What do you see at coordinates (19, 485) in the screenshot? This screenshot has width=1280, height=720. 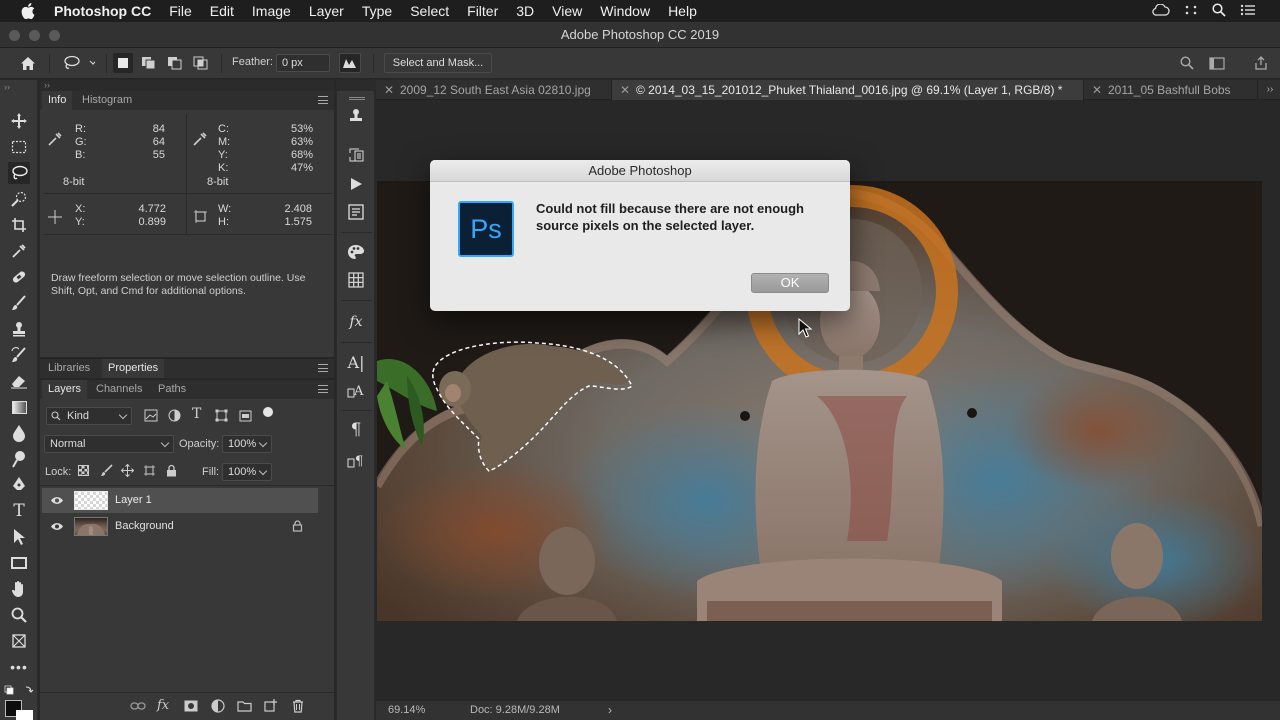 I see `pen-tool-icon` at bounding box center [19, 485].